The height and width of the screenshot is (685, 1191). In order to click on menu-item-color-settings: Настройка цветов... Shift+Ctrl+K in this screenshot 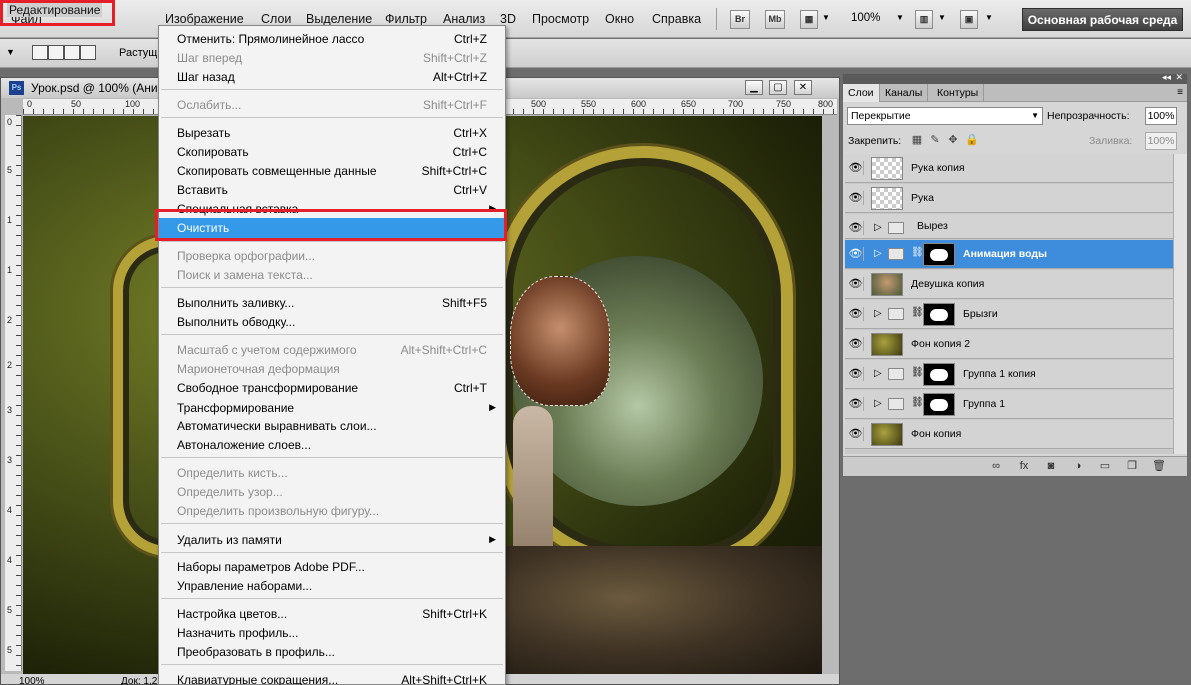, I will do `click(332, 613)`.